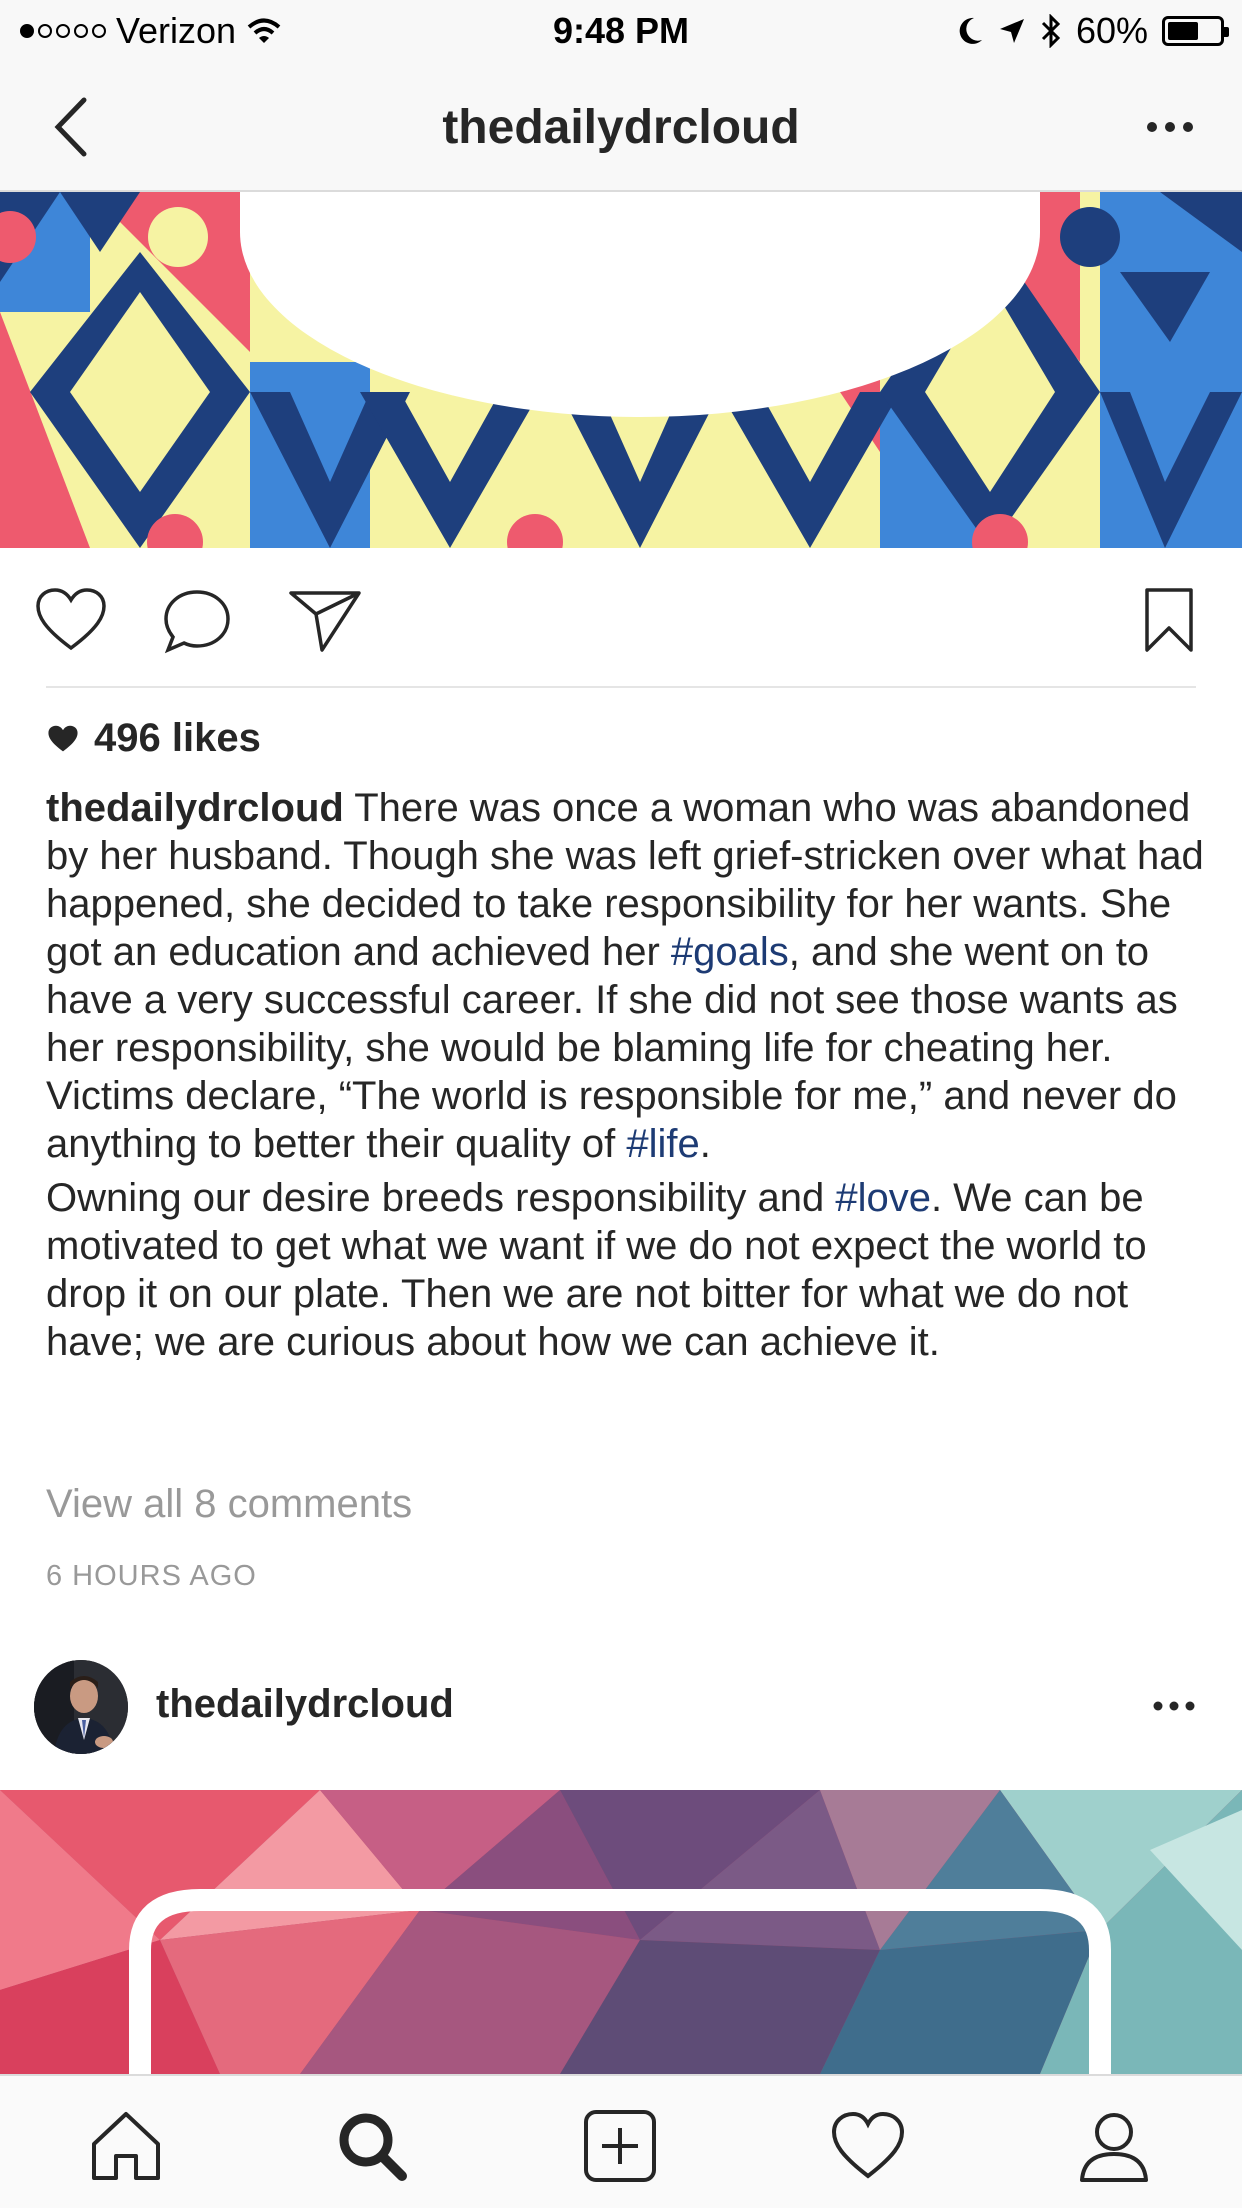 Image resolution: width=1242 pixels, height=2208 pixels. I want to click on status-bar: Verizon 9:48 PM 60%, so click(621, 31).